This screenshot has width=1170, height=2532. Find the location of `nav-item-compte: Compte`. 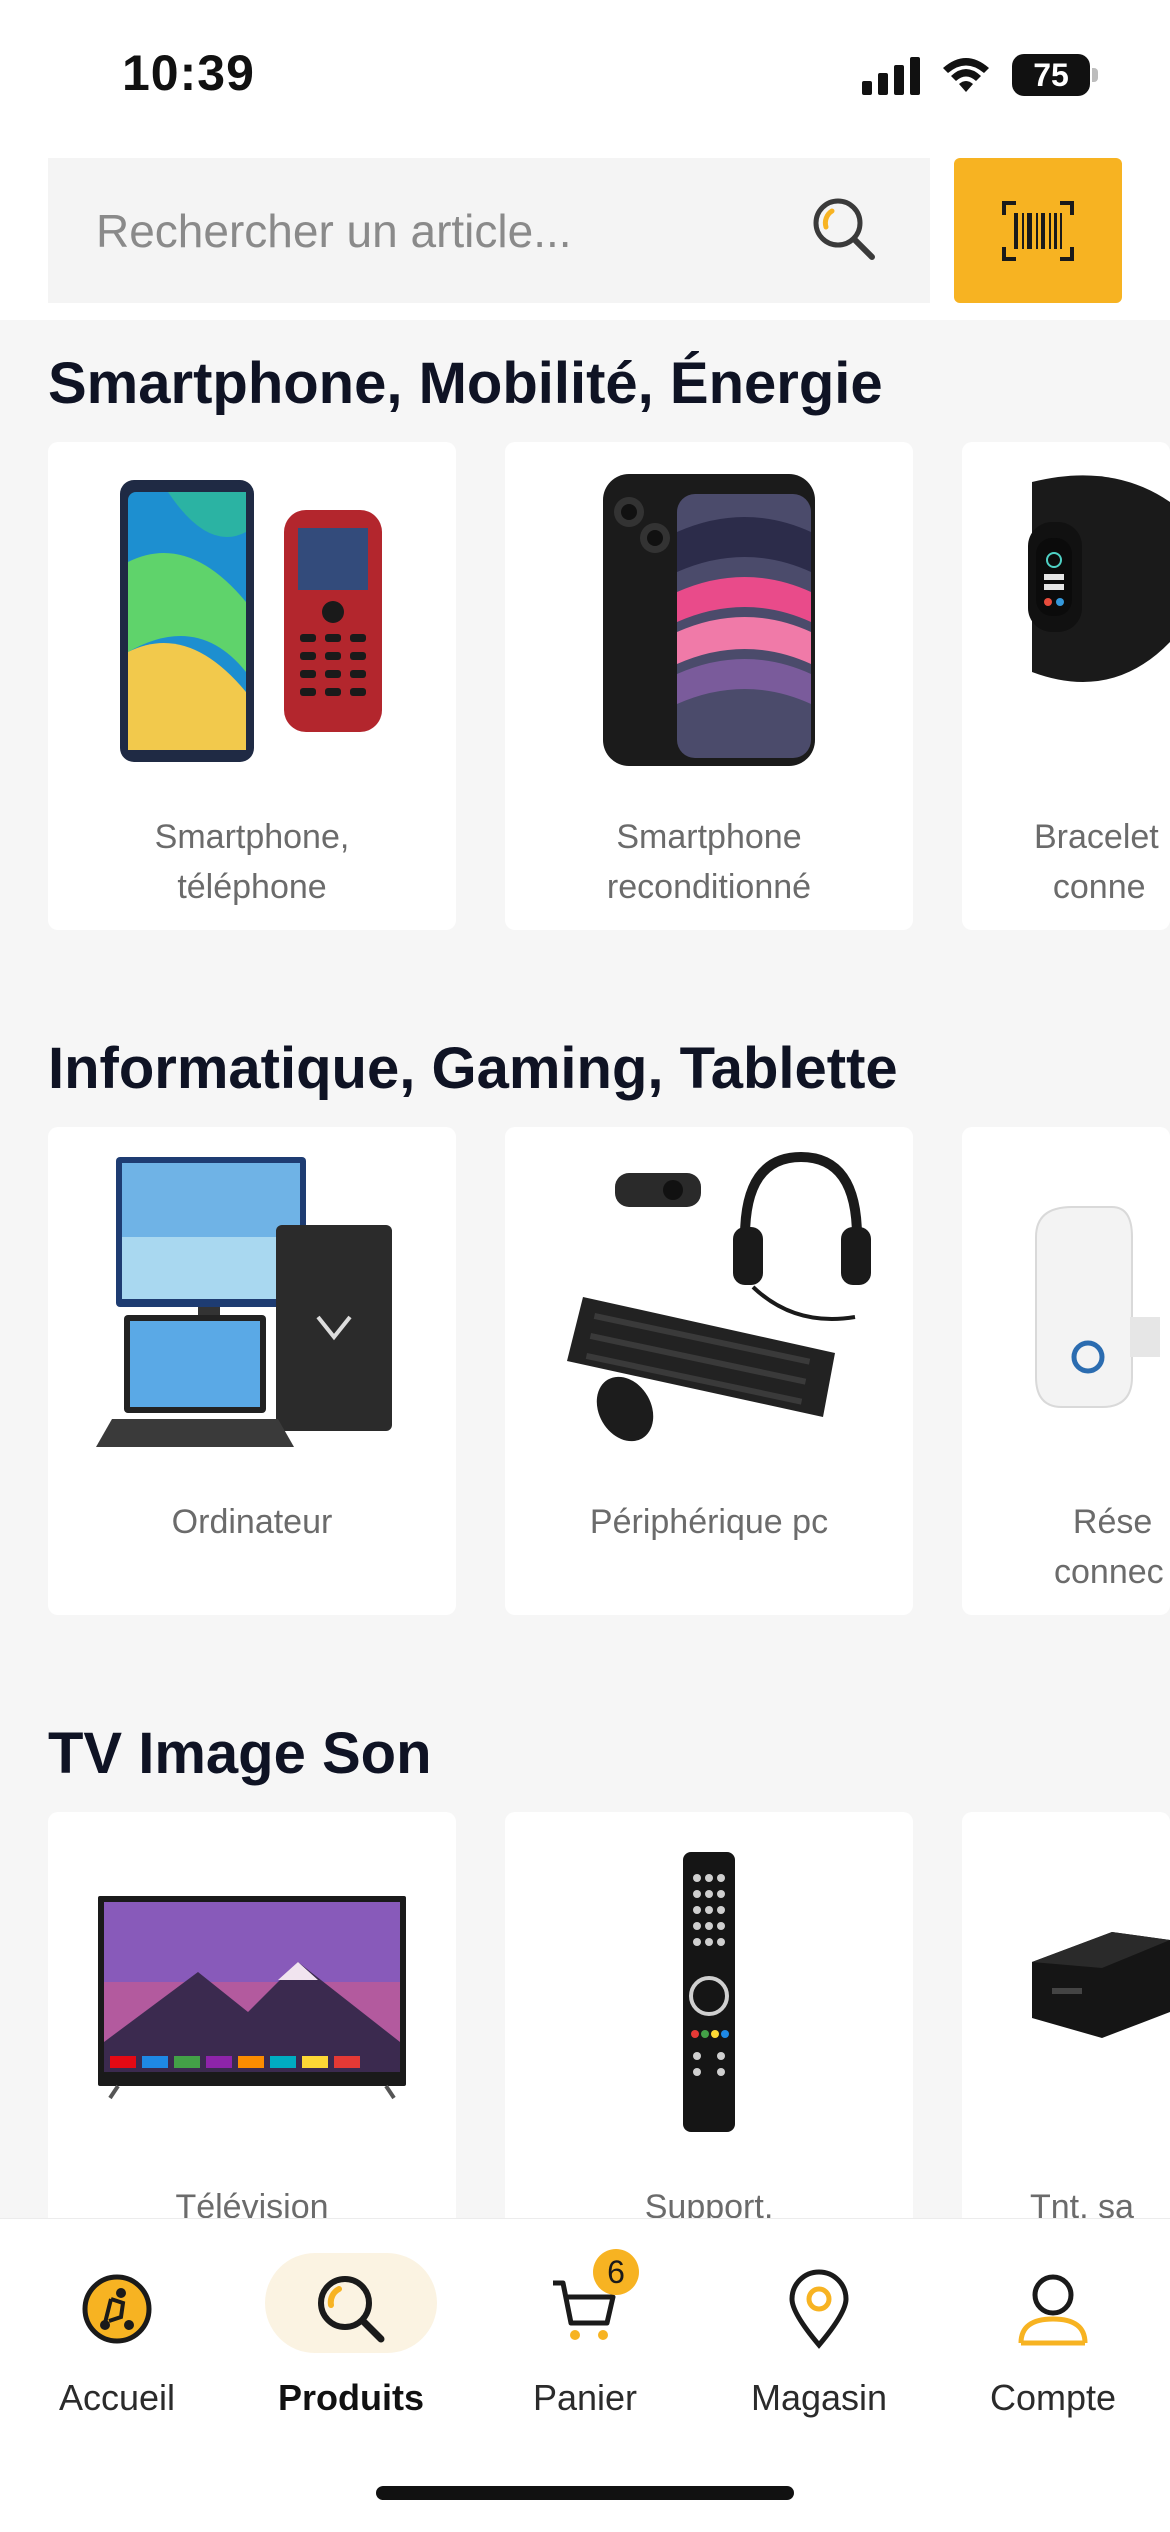

nav-item-compte: Compte is located at coordinates (1053, 2359).